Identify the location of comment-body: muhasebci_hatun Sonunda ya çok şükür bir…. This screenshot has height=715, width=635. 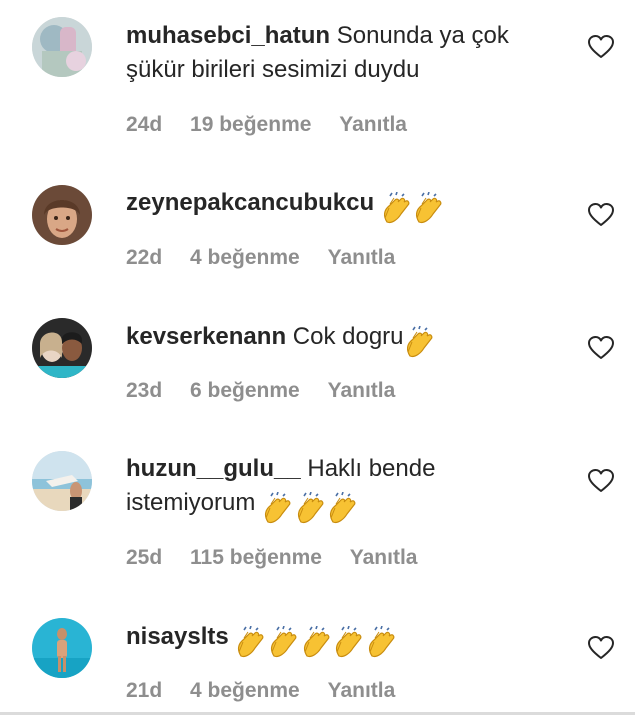
(346, 53).